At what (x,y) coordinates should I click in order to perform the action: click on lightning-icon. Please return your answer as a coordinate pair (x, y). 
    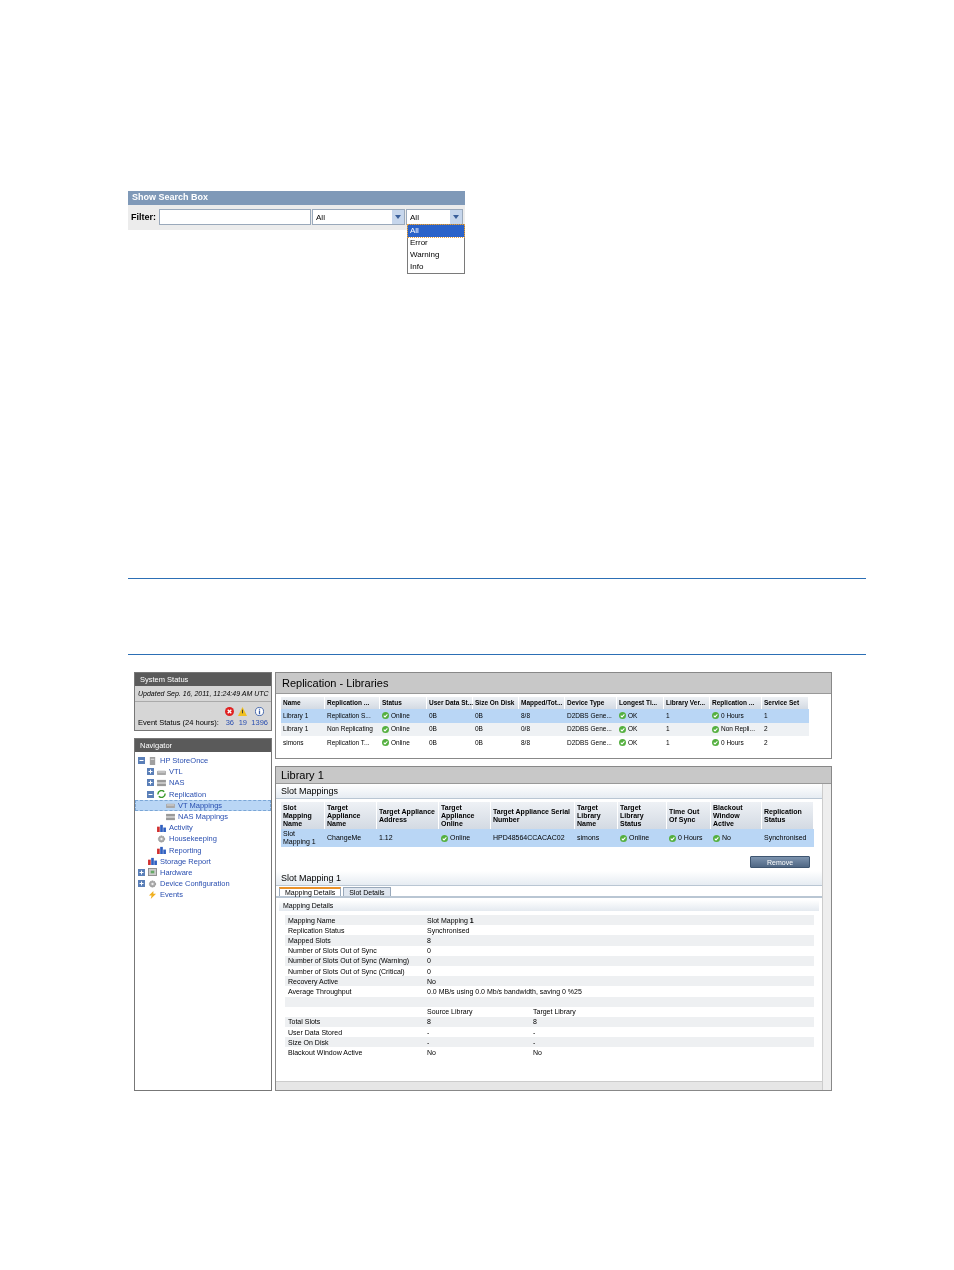
    Looking at the image, I should click on (152, 894).